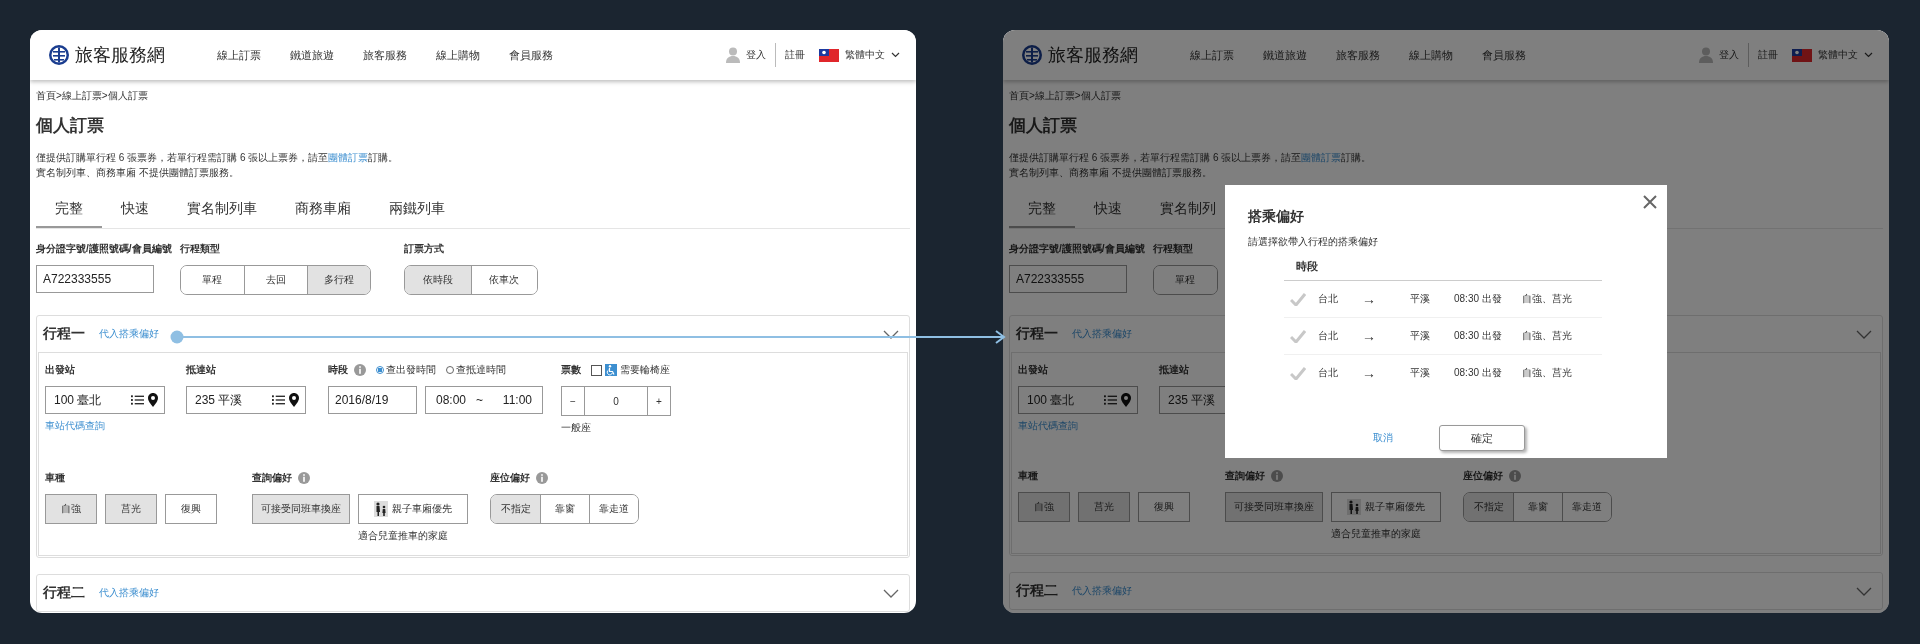  I want to click on segment-option: 多行程, so click(338, 280).